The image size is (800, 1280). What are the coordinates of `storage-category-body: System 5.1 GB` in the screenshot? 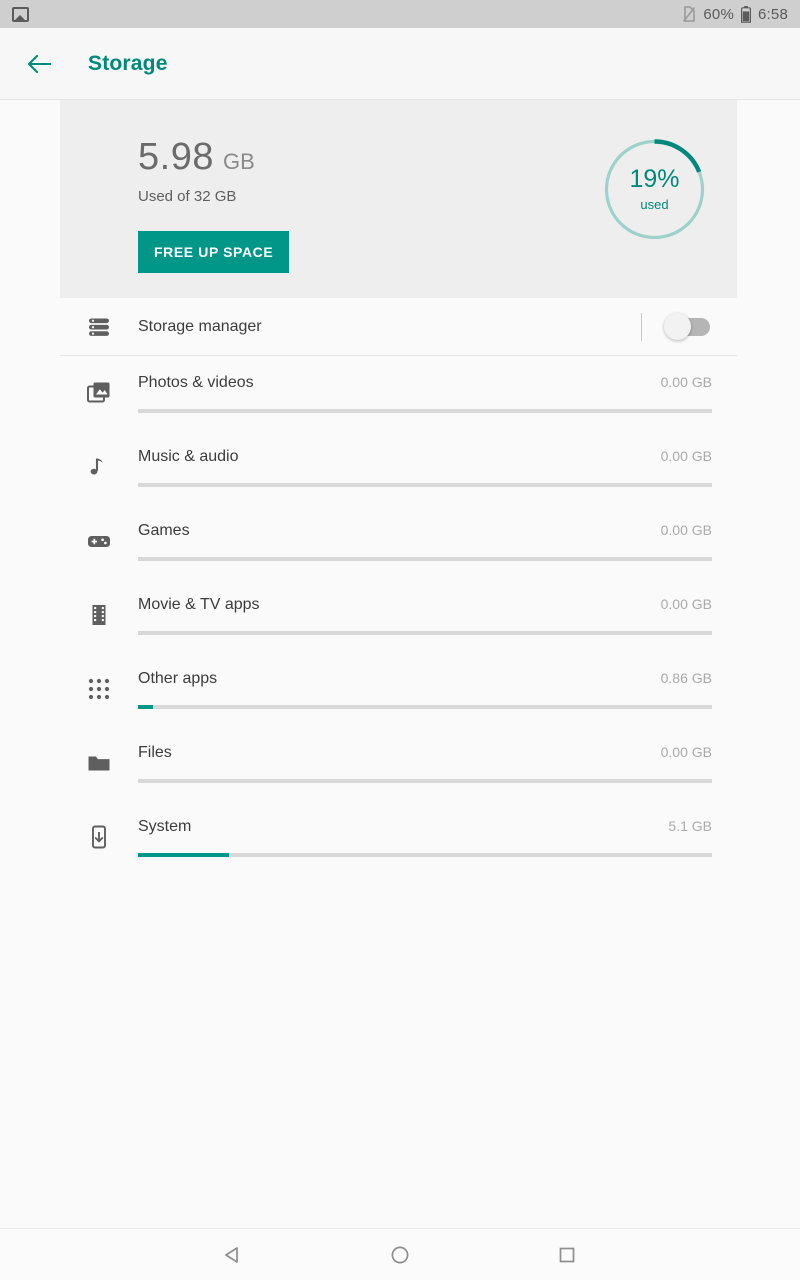 It's located at (437, 837).